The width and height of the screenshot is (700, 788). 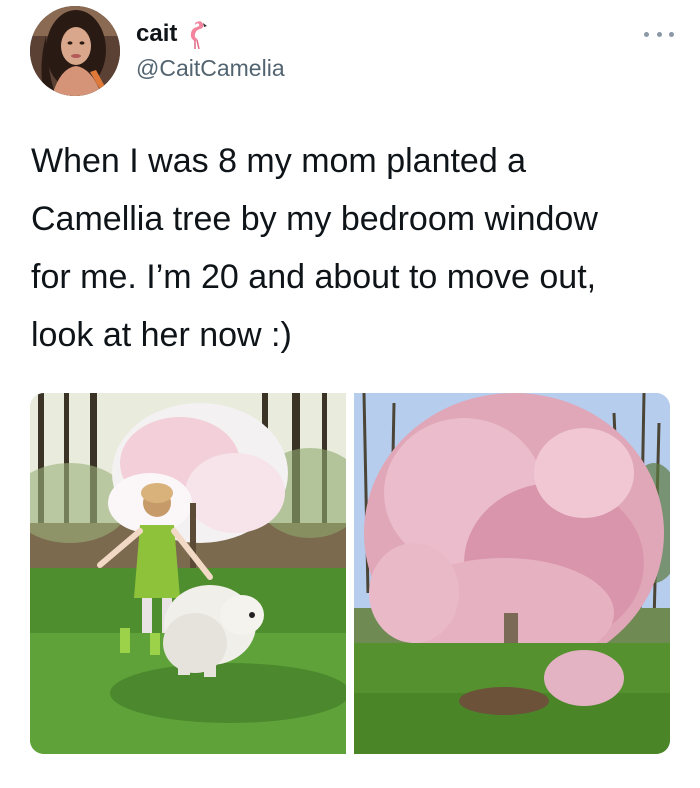 I want to click on author-handle: @CaitCamelia, so click(x=210, y=68).